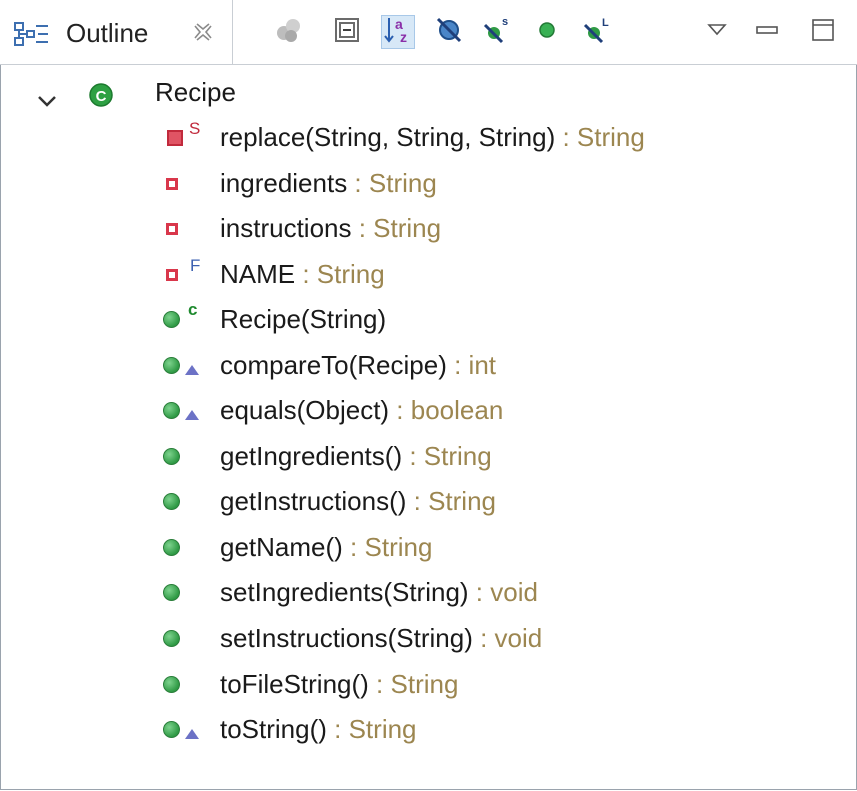 The width and height of the screenshot is (857, 791). Describe the element at coordinates (193, 309) in the screenshot. I see `constructor-badge: c` at that location.